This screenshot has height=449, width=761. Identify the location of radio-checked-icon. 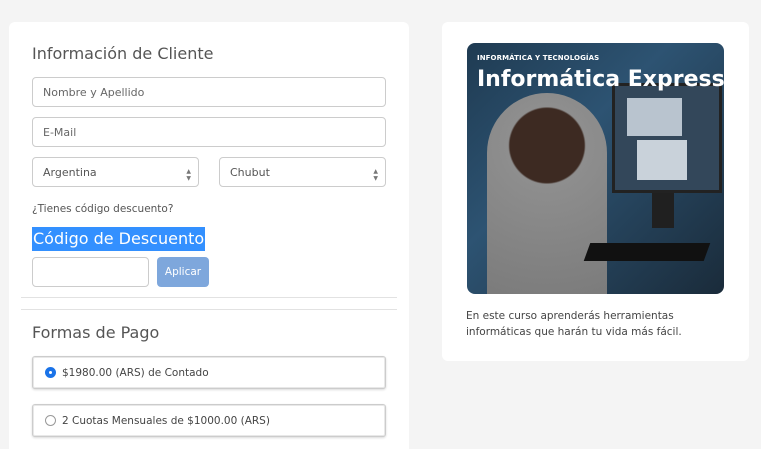
(50, 372).